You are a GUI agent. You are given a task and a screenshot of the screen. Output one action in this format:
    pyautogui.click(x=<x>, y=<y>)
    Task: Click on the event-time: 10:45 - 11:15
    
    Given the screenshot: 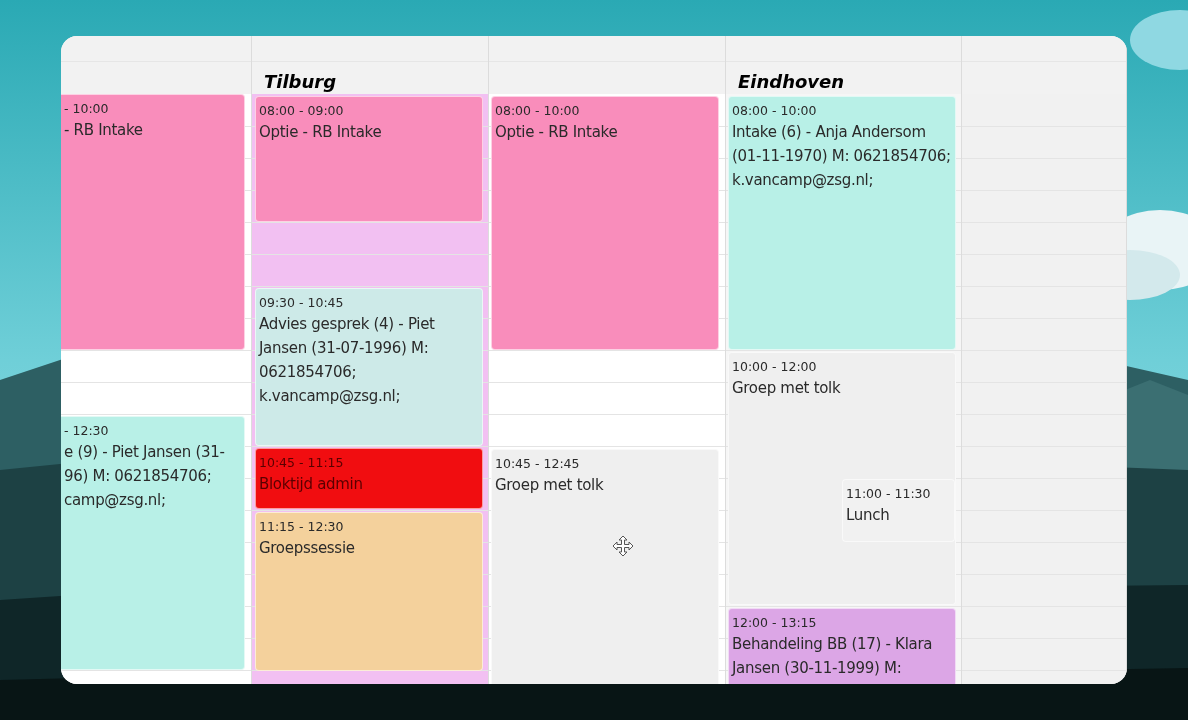 What is the action you would take?
    pyautogui.click(x=301, y=462)
    